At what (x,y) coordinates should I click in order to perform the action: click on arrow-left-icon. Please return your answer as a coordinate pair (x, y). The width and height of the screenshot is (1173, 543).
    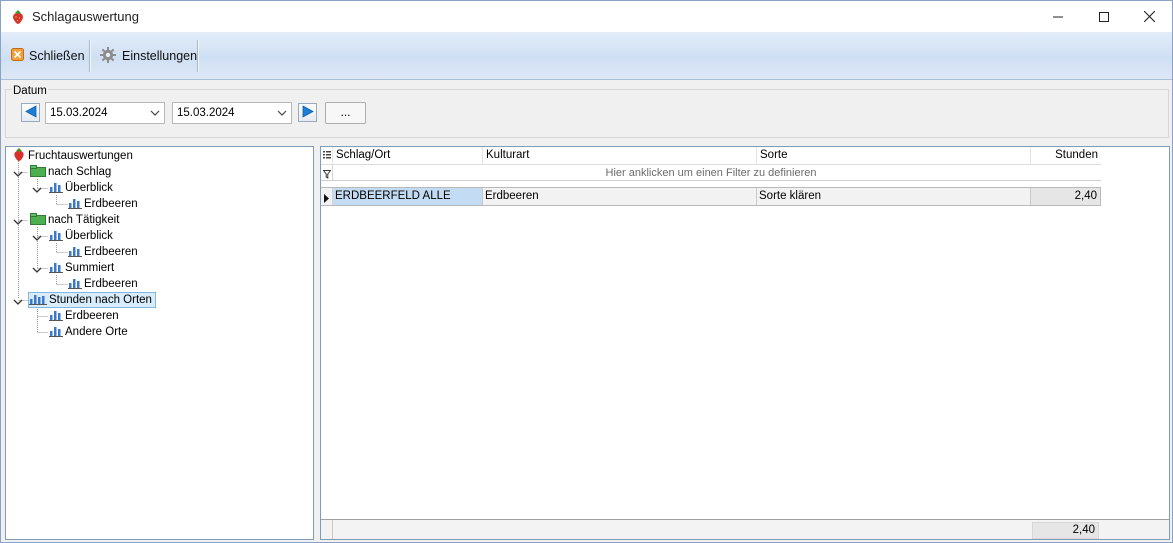
    Looking at the image, I should click on (30, 112).